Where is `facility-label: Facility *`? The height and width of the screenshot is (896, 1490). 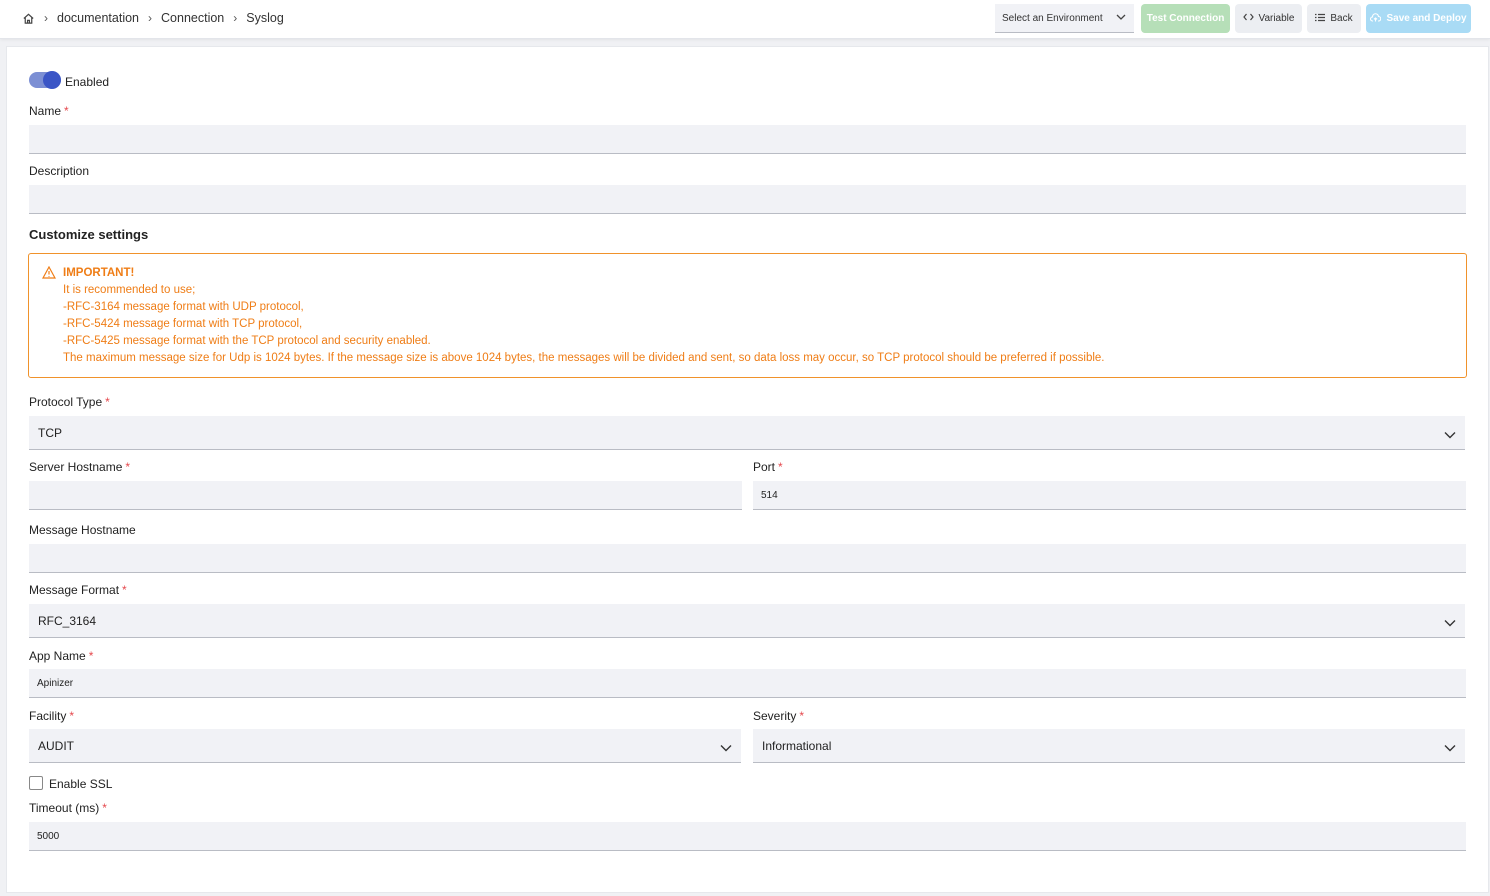
facility-label: Facility * is located at coordinates (52, 716).